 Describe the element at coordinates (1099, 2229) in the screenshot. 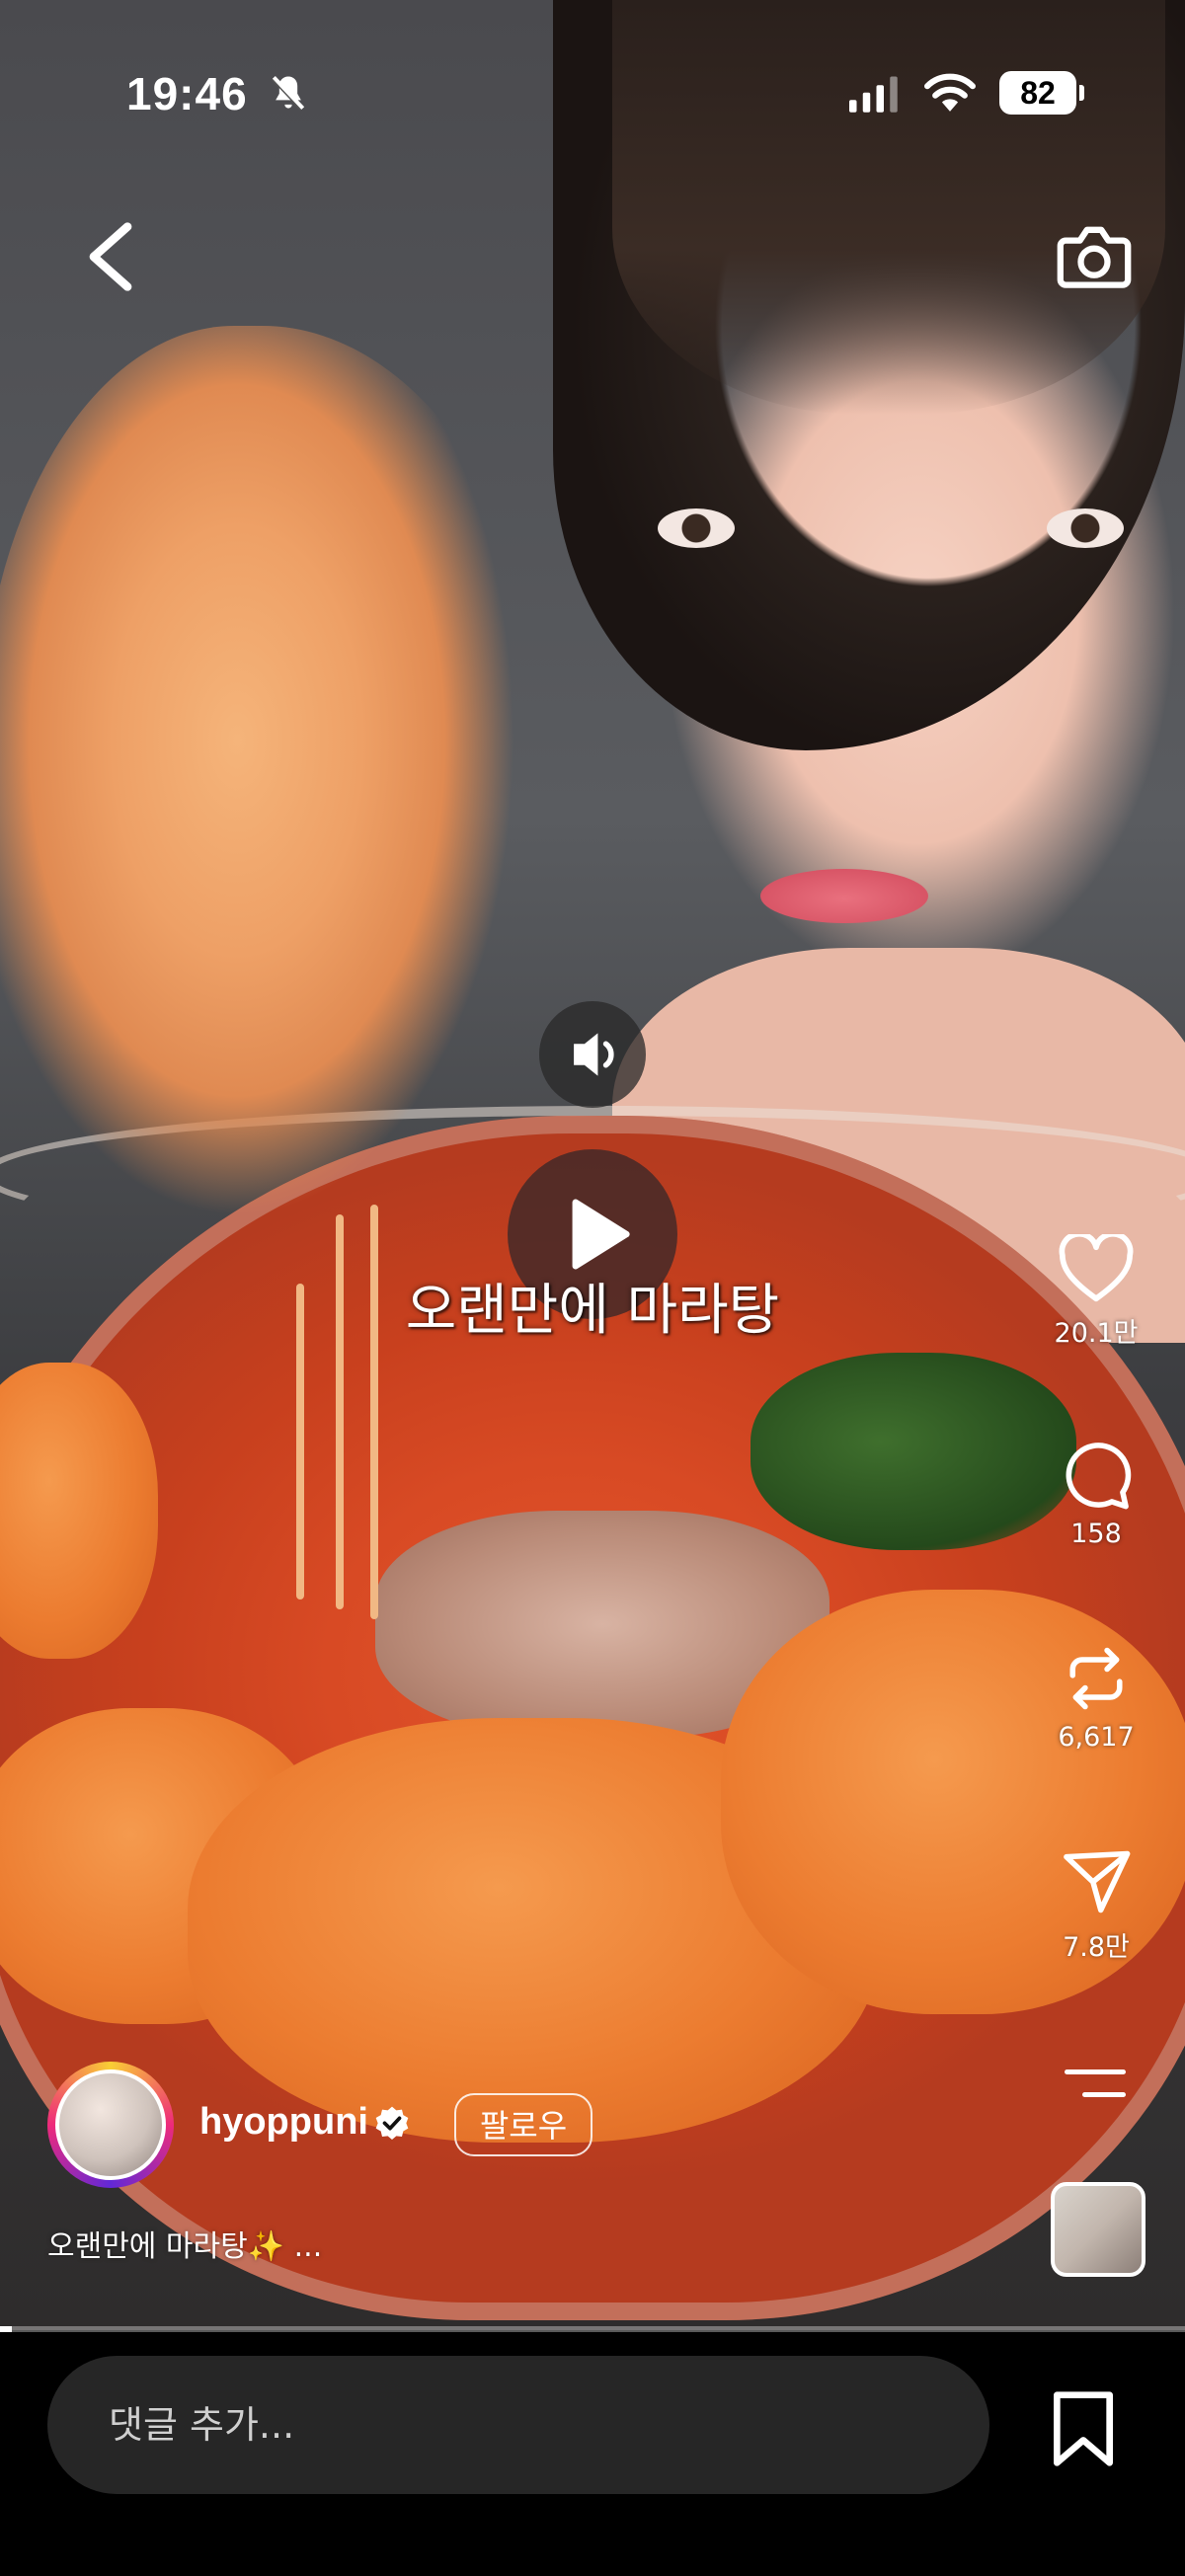

I see `audio-thumbnail` at that location.